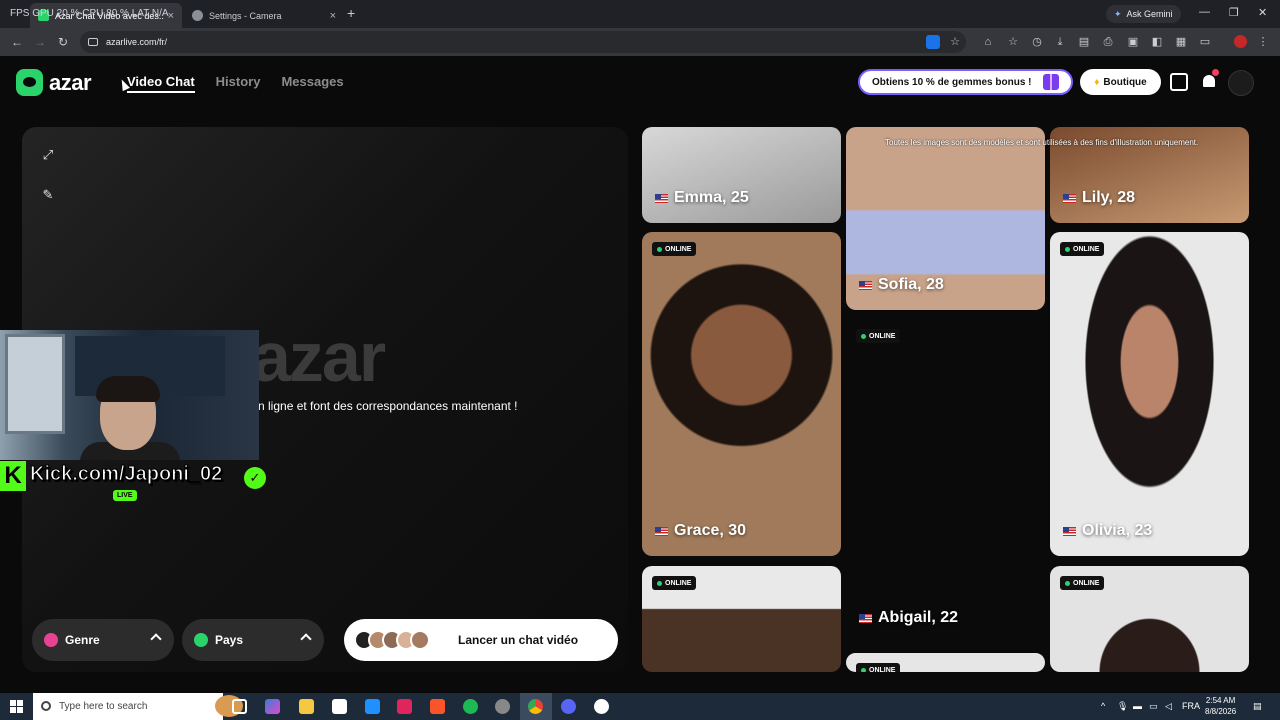  Describe the element at coordinates (481, 640) in the screenshot. I see `start-video-chat-button: Lancer un chat vidéo` at that location.